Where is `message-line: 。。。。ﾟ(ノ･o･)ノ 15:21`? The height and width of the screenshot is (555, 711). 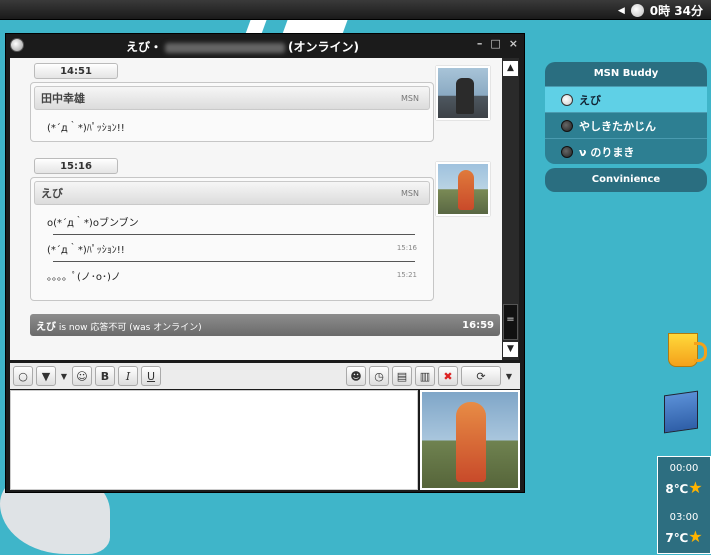
message-line: 。。。。ﾟ(ノ･o･)ノ 15:21 is located at coordinates (232, 275).